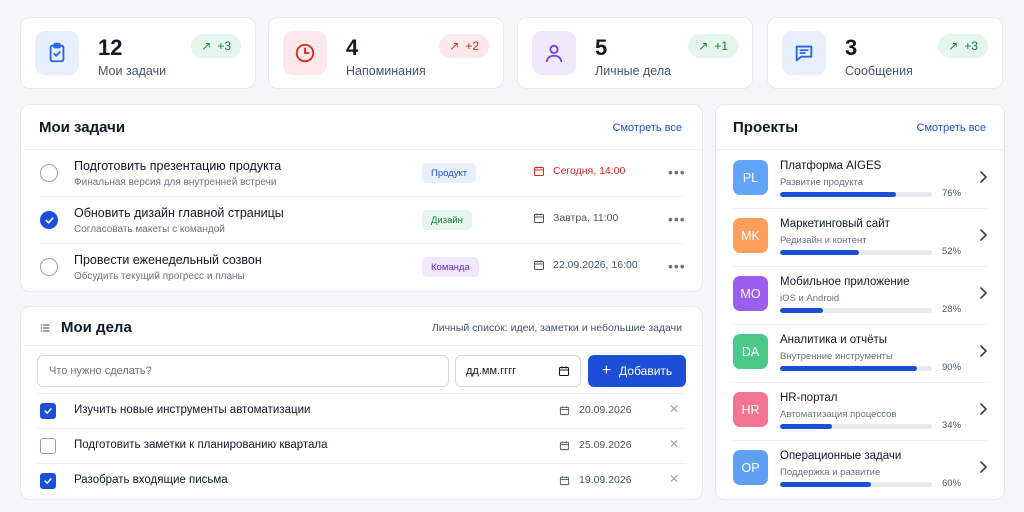  What do you see at coordinates (138, 53) in the screenshot?
I see `stat-card-tasks: 12 Мои задачи ↗ +3` at bounding box center [138, 53].